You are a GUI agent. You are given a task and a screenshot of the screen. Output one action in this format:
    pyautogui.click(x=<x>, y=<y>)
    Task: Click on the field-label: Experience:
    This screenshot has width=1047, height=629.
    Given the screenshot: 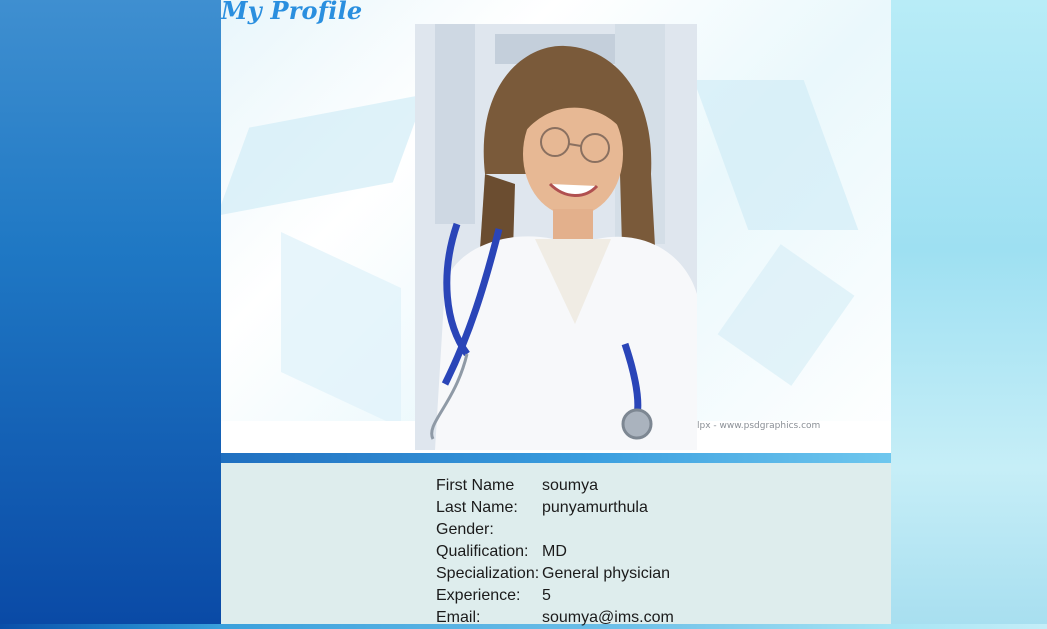 What is the action you would take?
    pyautogui.click(x=478, y=595)
    